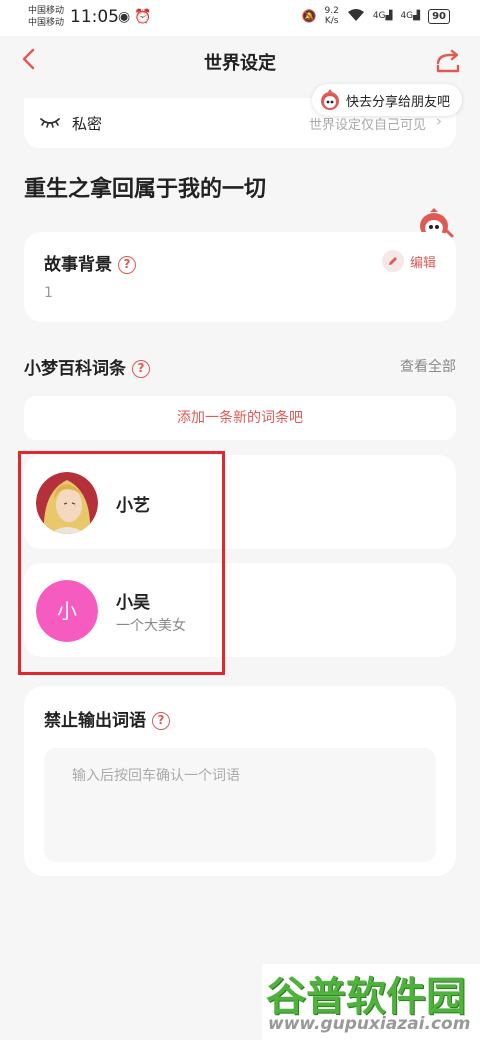 Image resolution: width=480 pixels, height=1040 pixels. I want to click on alarm-status-icon: ⏰, so click(145, 17).